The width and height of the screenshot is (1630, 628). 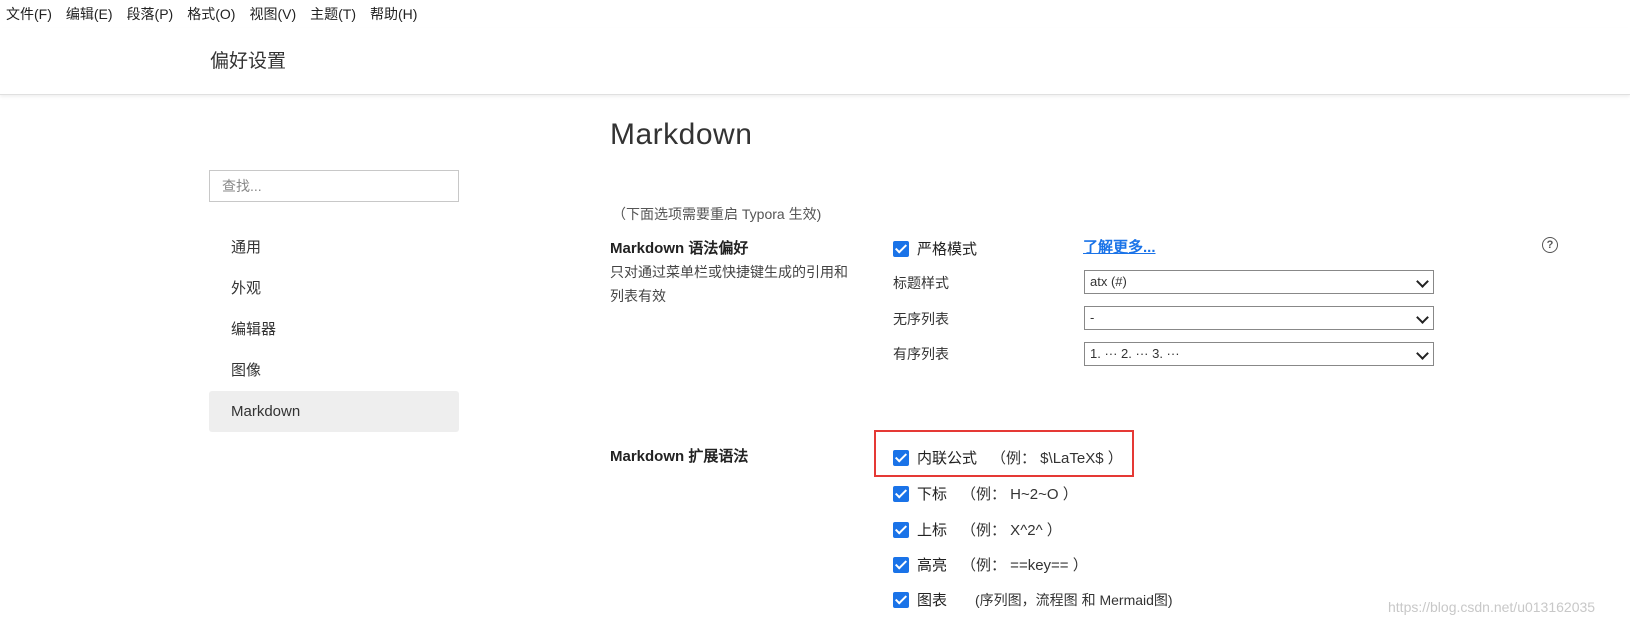 What do you see at coordinates (729, 284) in the screenshot?
I see `syntax-pref-desc: 只对通过菜单栏或快捷键生成的引用和列表有效` at bounding box center [729, 284].